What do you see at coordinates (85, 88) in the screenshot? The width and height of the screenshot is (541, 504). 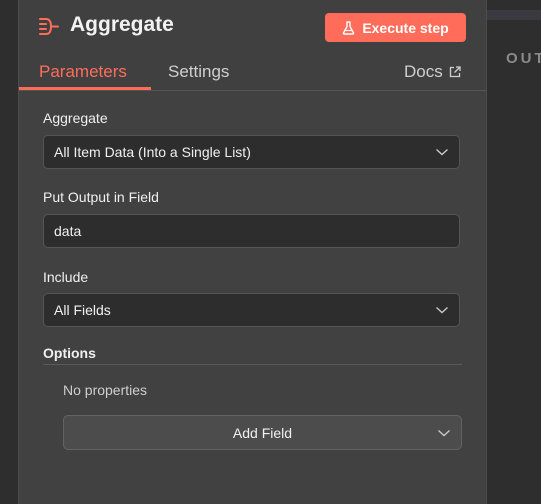 I see `active-tab-indicator` at bounding box center [85, 88].